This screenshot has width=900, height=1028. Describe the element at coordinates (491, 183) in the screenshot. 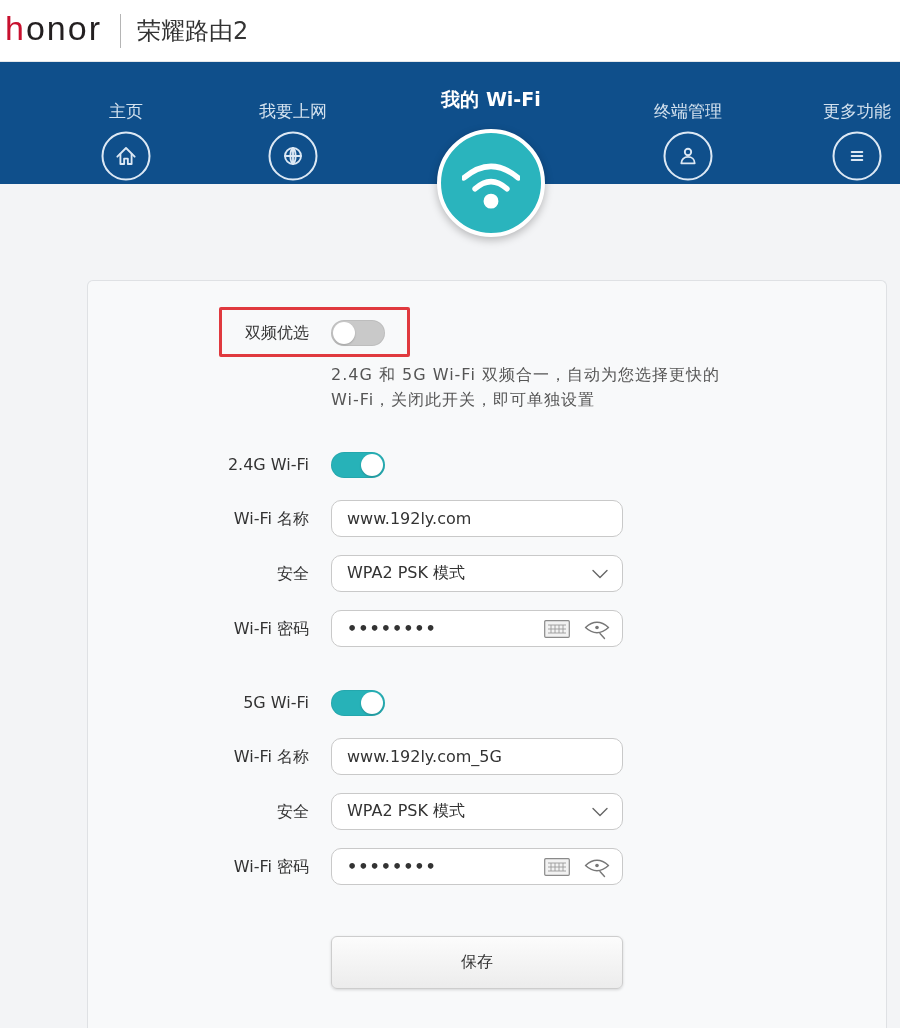

I see `wifi-icon` at that location.